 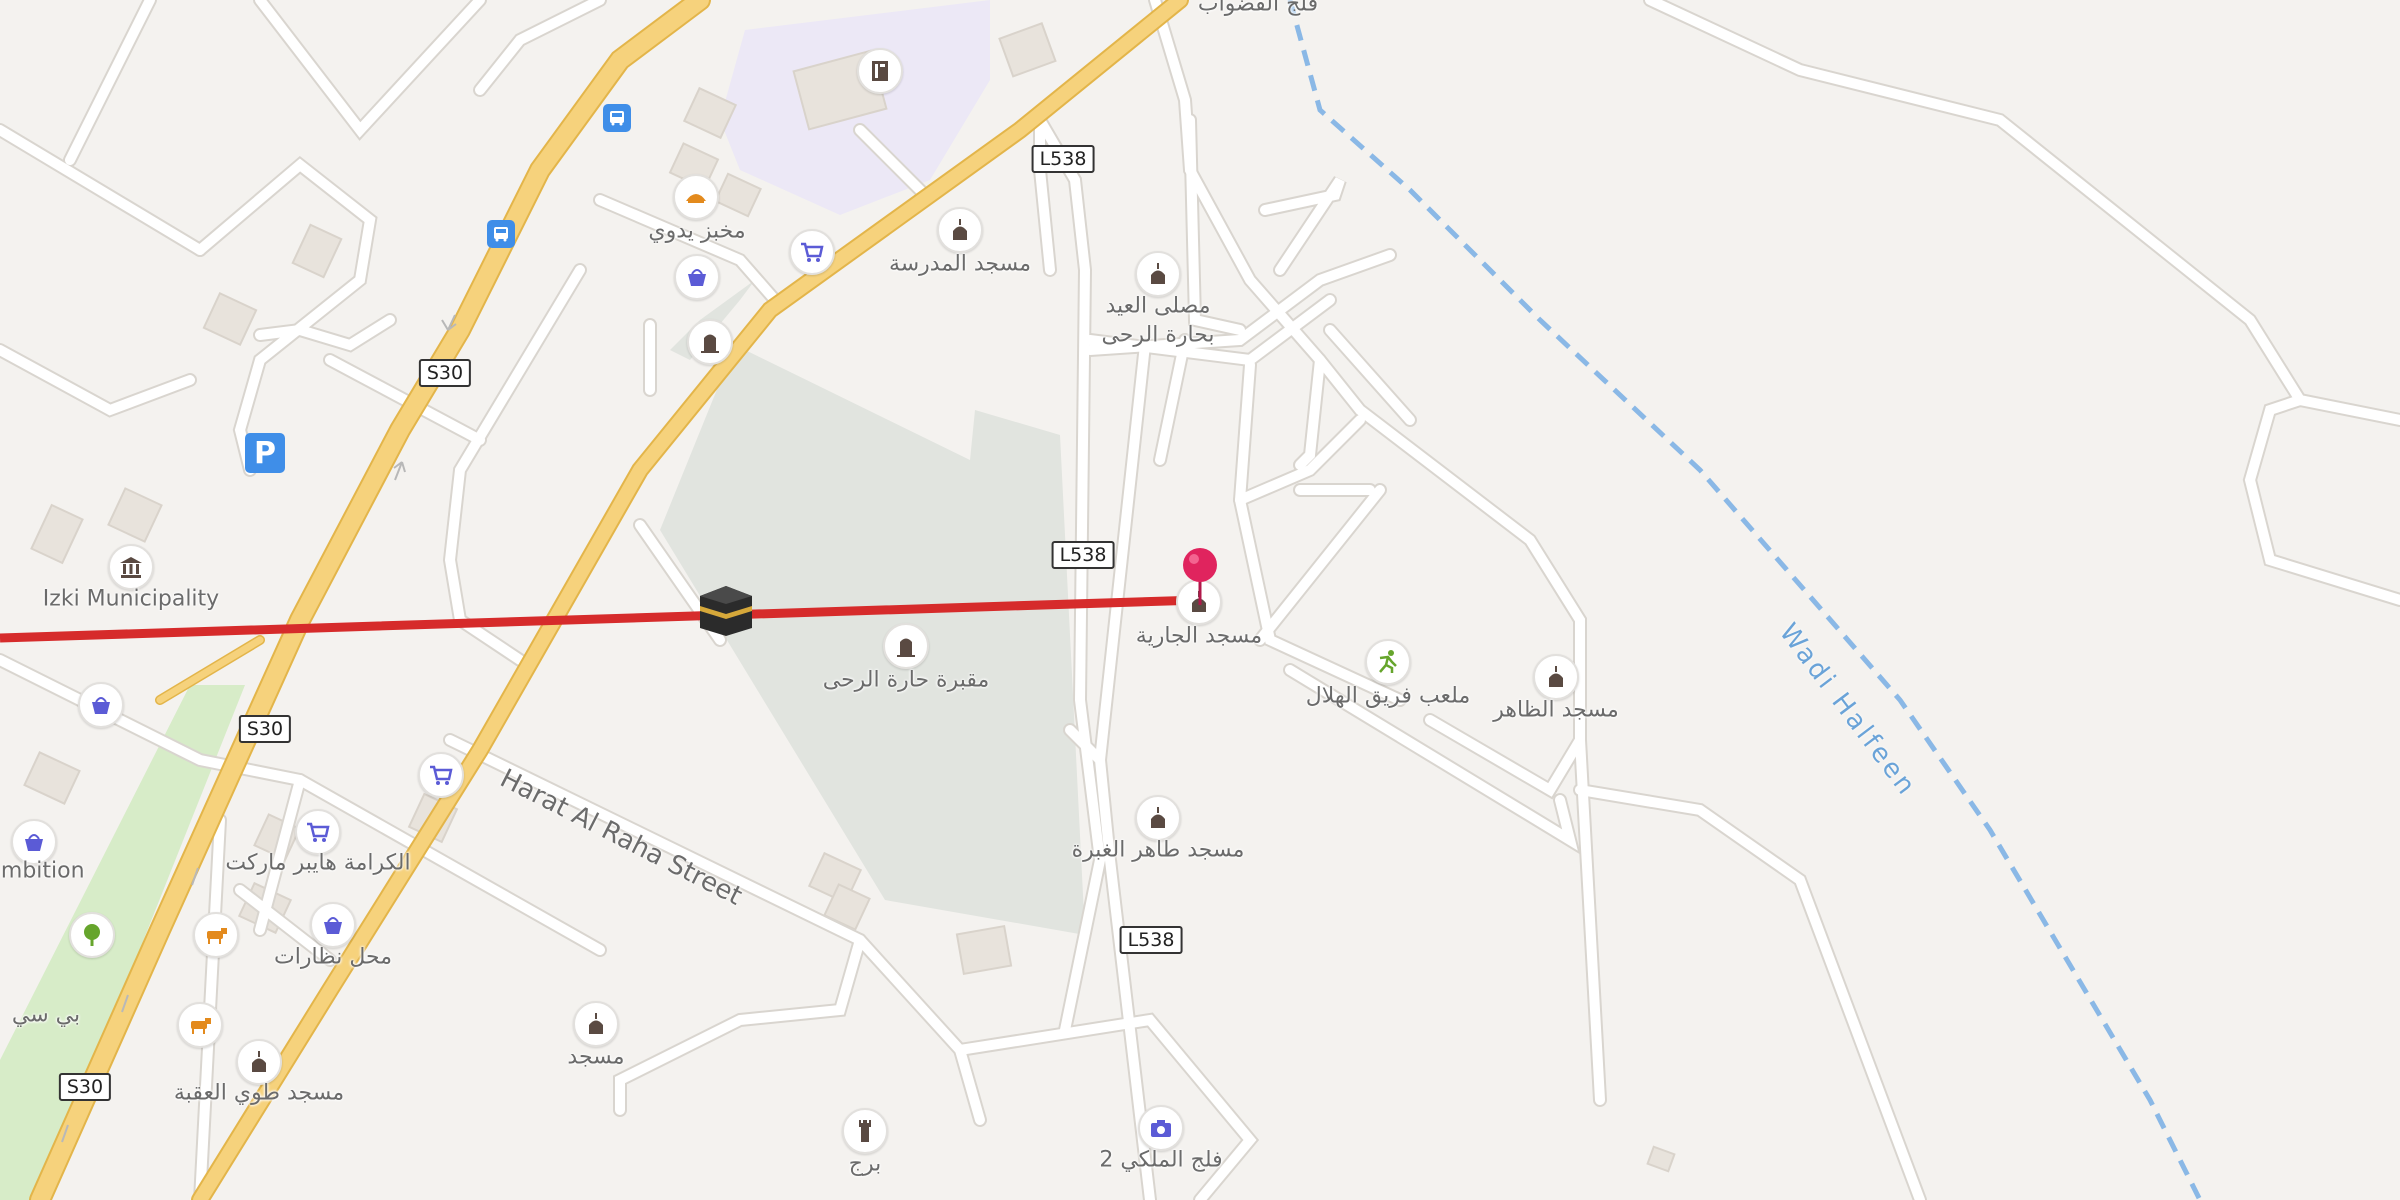 What do you see at coordinates (42, 871) in the screenshot?
I see `place-label: ambition` at bounding box center [42, 871].